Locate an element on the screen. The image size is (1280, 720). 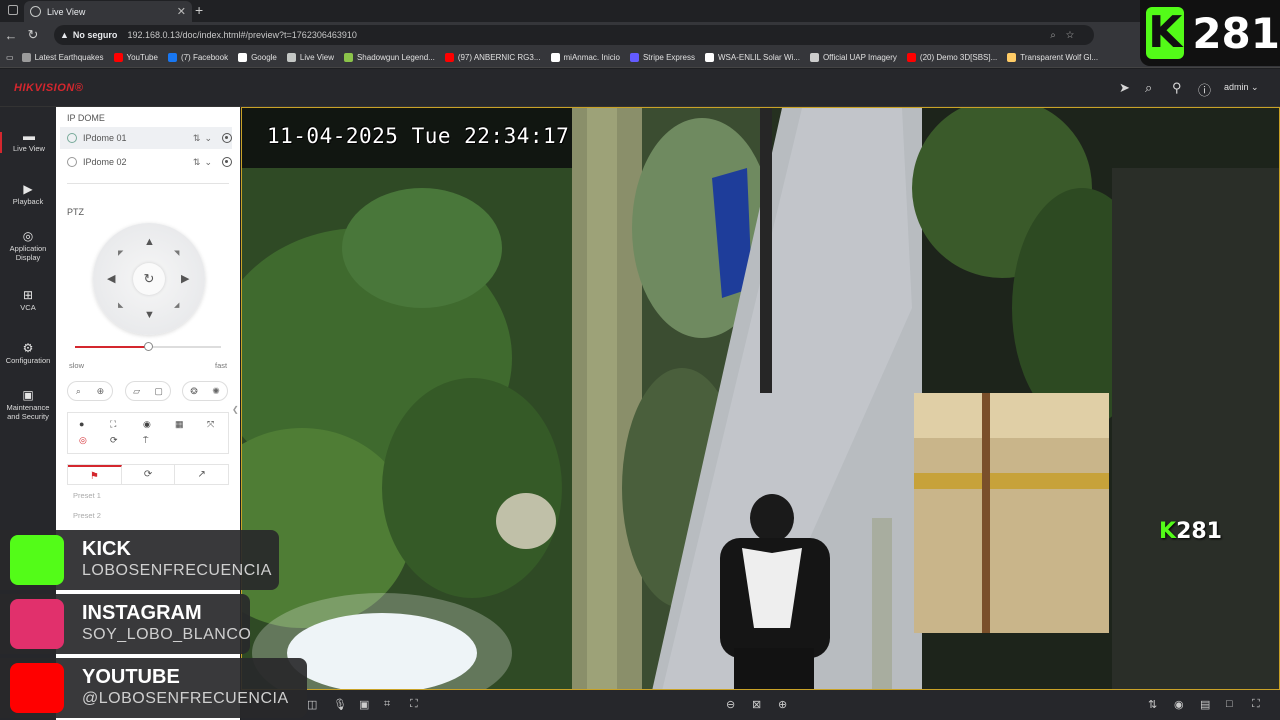
puzzle-icon: ⚲ is located at coordinates (1177, 88).